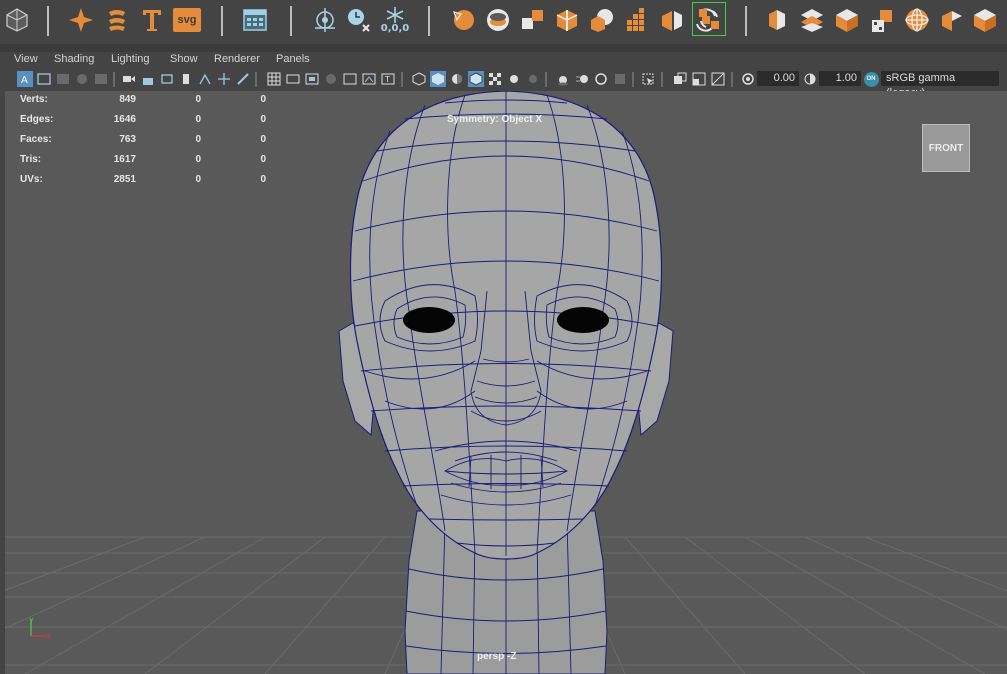  Describe the element at coordinates (325, 20) in the screenshot. I see `center-pivot-icon` at that location.